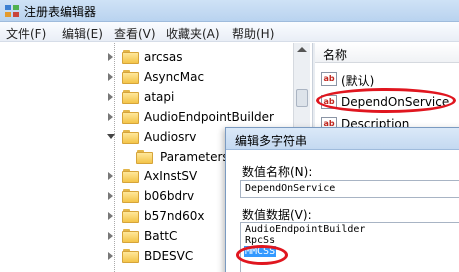 The image size is (459, 272). Describe the element at coordinates (169, 256) in the screenshot. I see `tree-item-label: BDESVC` at that location.